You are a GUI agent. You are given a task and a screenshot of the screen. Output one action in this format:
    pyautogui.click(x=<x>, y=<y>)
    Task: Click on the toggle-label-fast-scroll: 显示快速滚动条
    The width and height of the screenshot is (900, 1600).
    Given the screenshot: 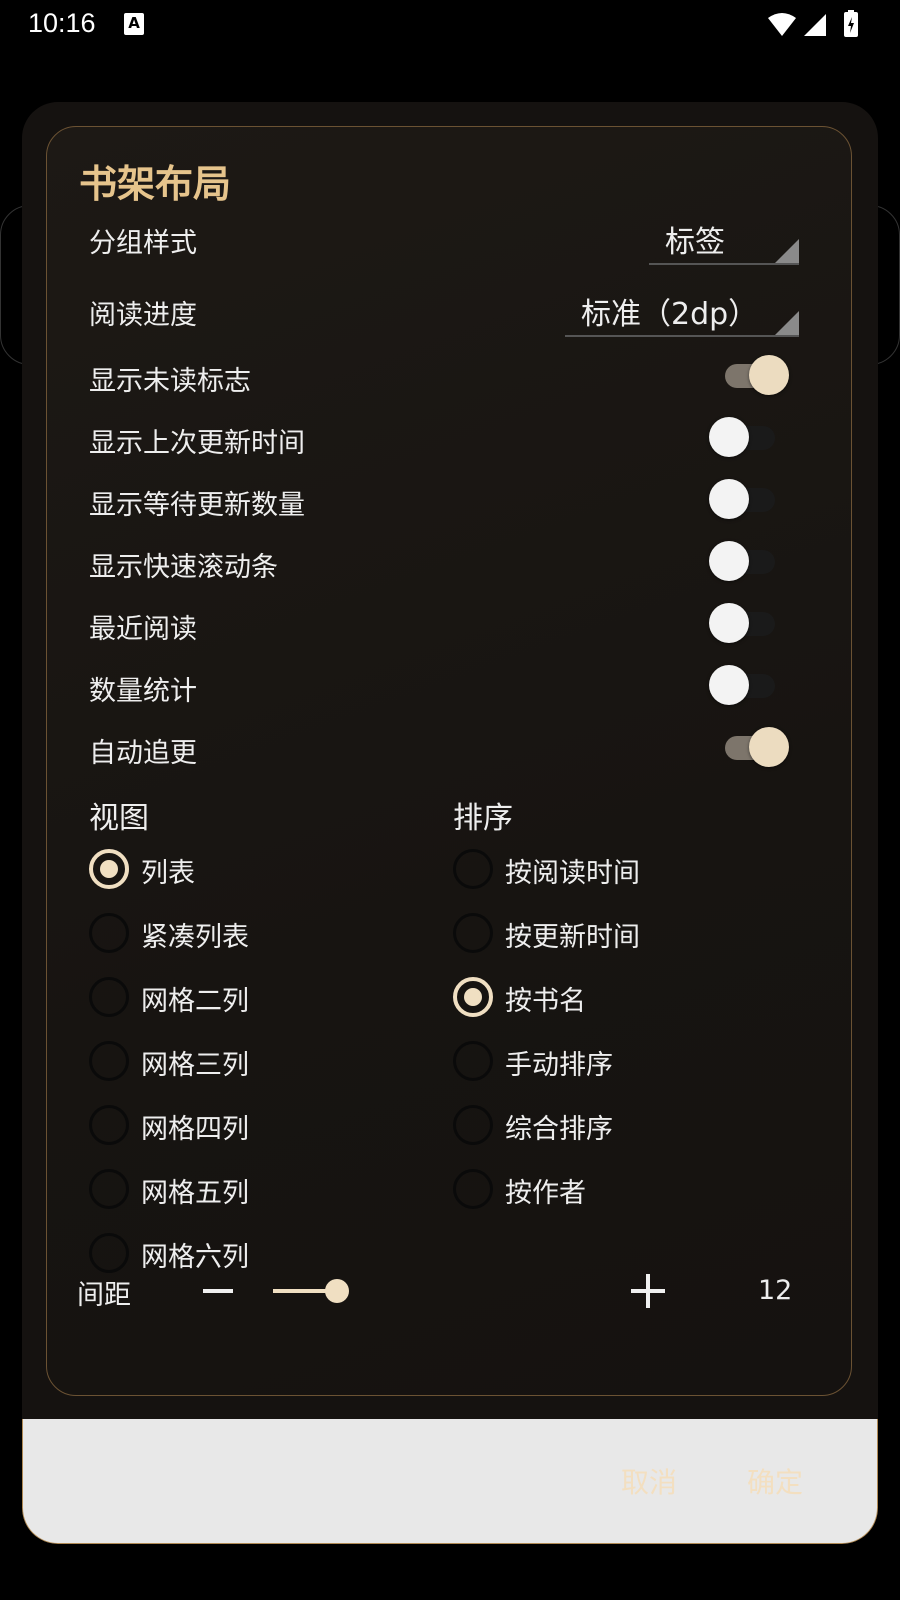 What is the action you would take?
    pyautogui.click(x=183, y=567)
    